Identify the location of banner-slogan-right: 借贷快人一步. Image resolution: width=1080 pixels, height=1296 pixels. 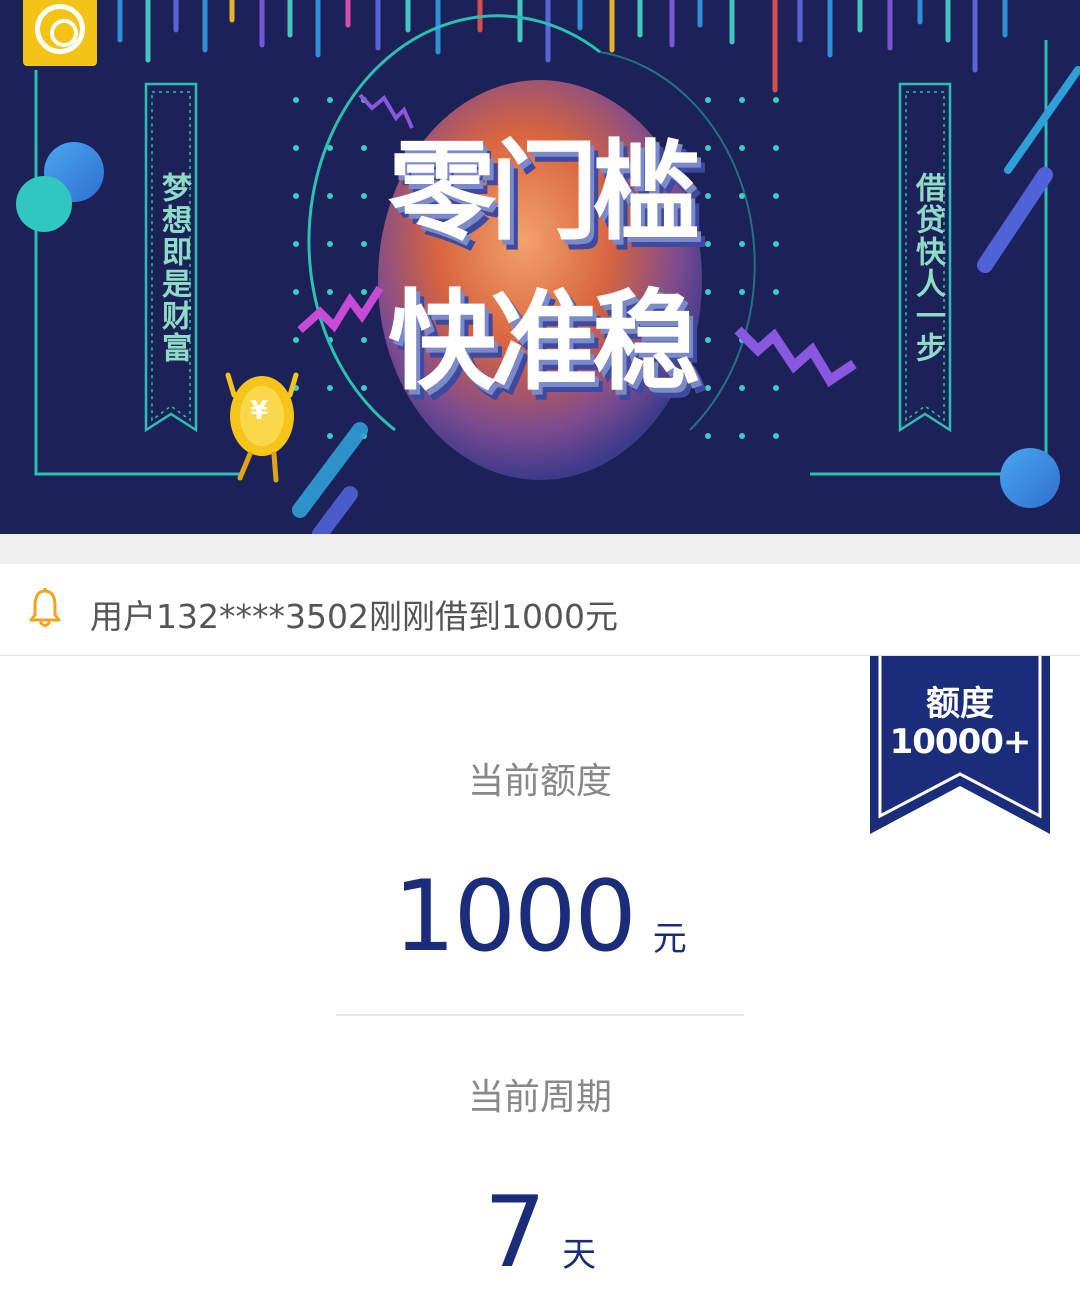
(927, 268).